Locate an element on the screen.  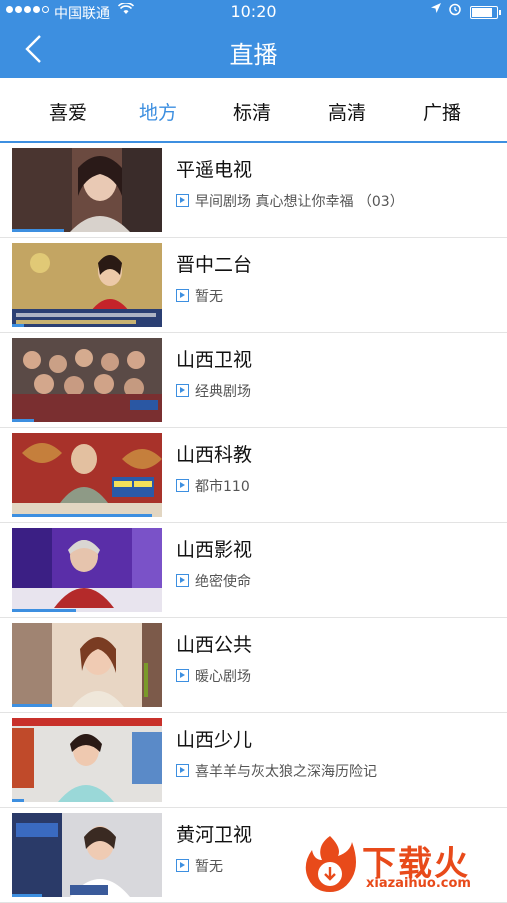
program-info: 都市110 is located at coordinates (213, 486).